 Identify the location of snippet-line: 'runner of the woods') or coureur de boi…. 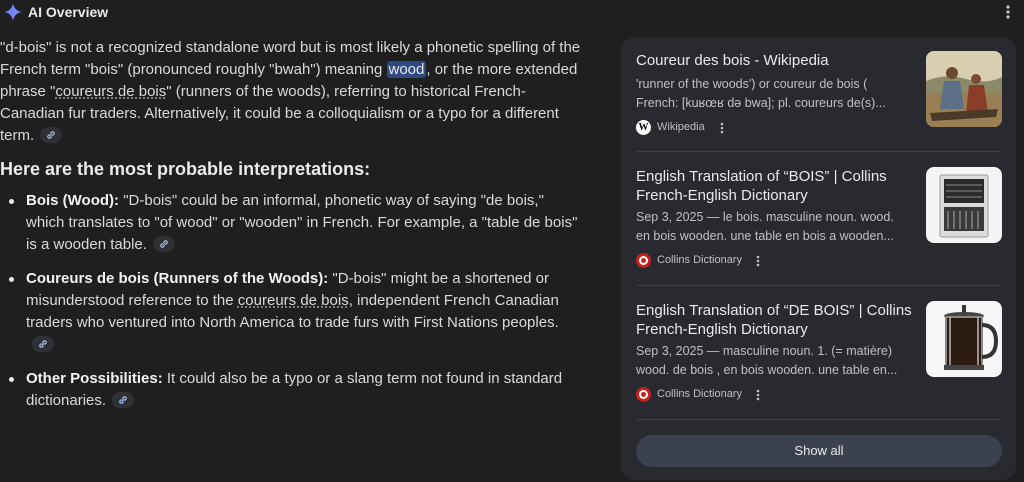
(752, 84).